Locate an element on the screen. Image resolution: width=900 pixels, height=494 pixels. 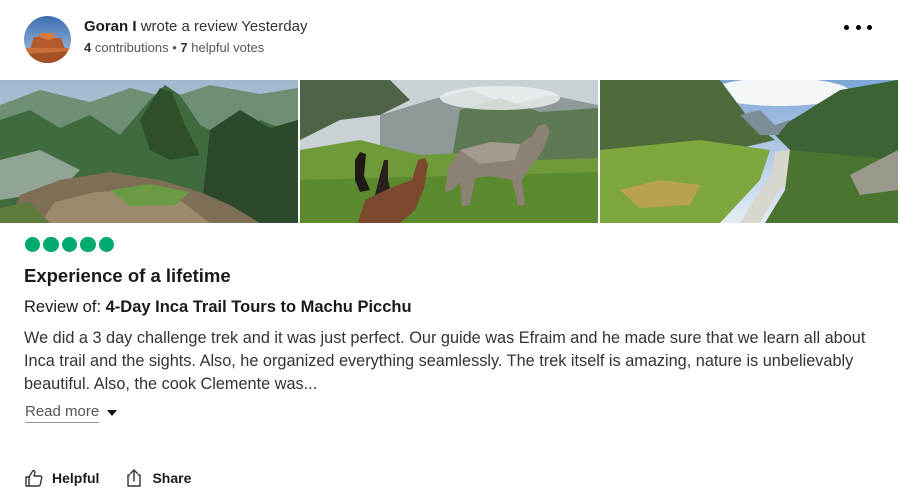
avatar-image is located at coordinates (47, 39).